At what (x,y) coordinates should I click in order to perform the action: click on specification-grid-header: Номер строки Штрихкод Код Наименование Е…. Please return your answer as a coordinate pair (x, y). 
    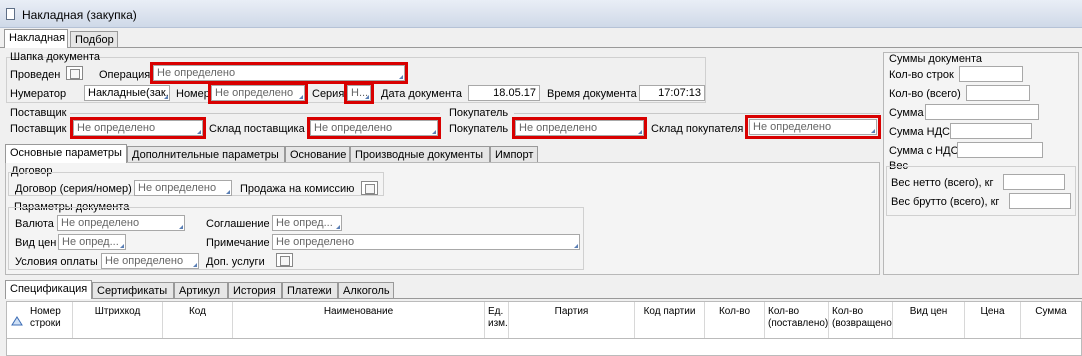
    Looking at the image, I should click on (544, 320).